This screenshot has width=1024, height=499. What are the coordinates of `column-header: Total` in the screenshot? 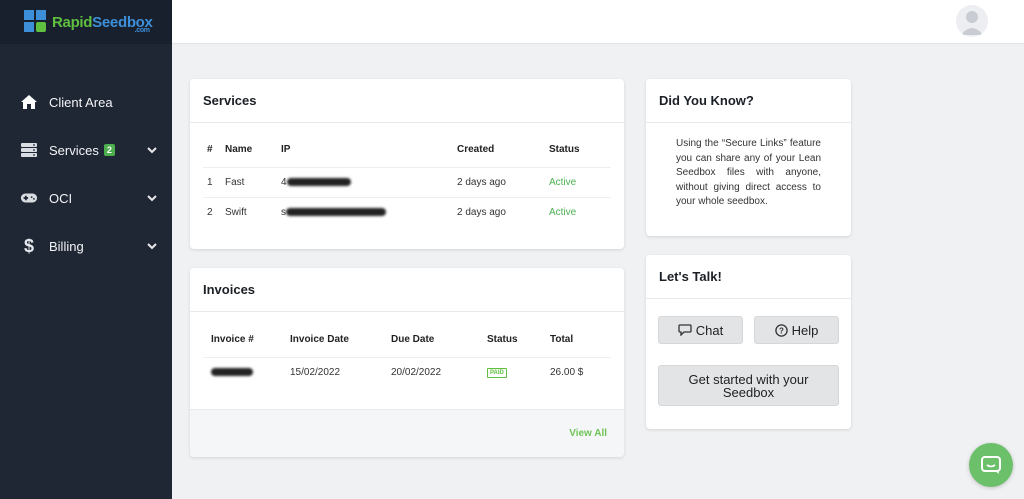 It's located at (562, 340).